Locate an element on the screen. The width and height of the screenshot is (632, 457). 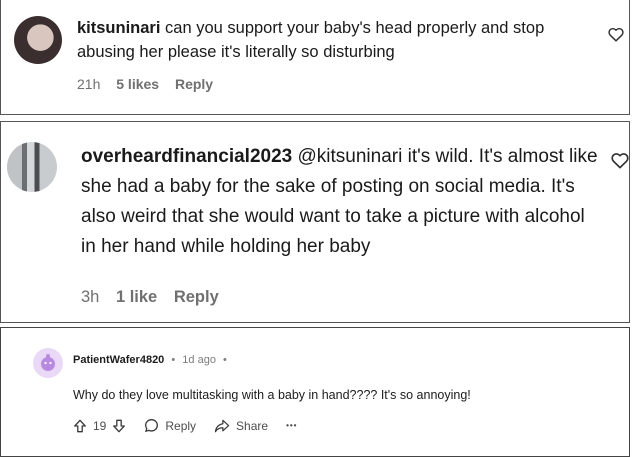
comment-header: PatientWafer4820 • 1d ago • is located at coordinates (150, 360).